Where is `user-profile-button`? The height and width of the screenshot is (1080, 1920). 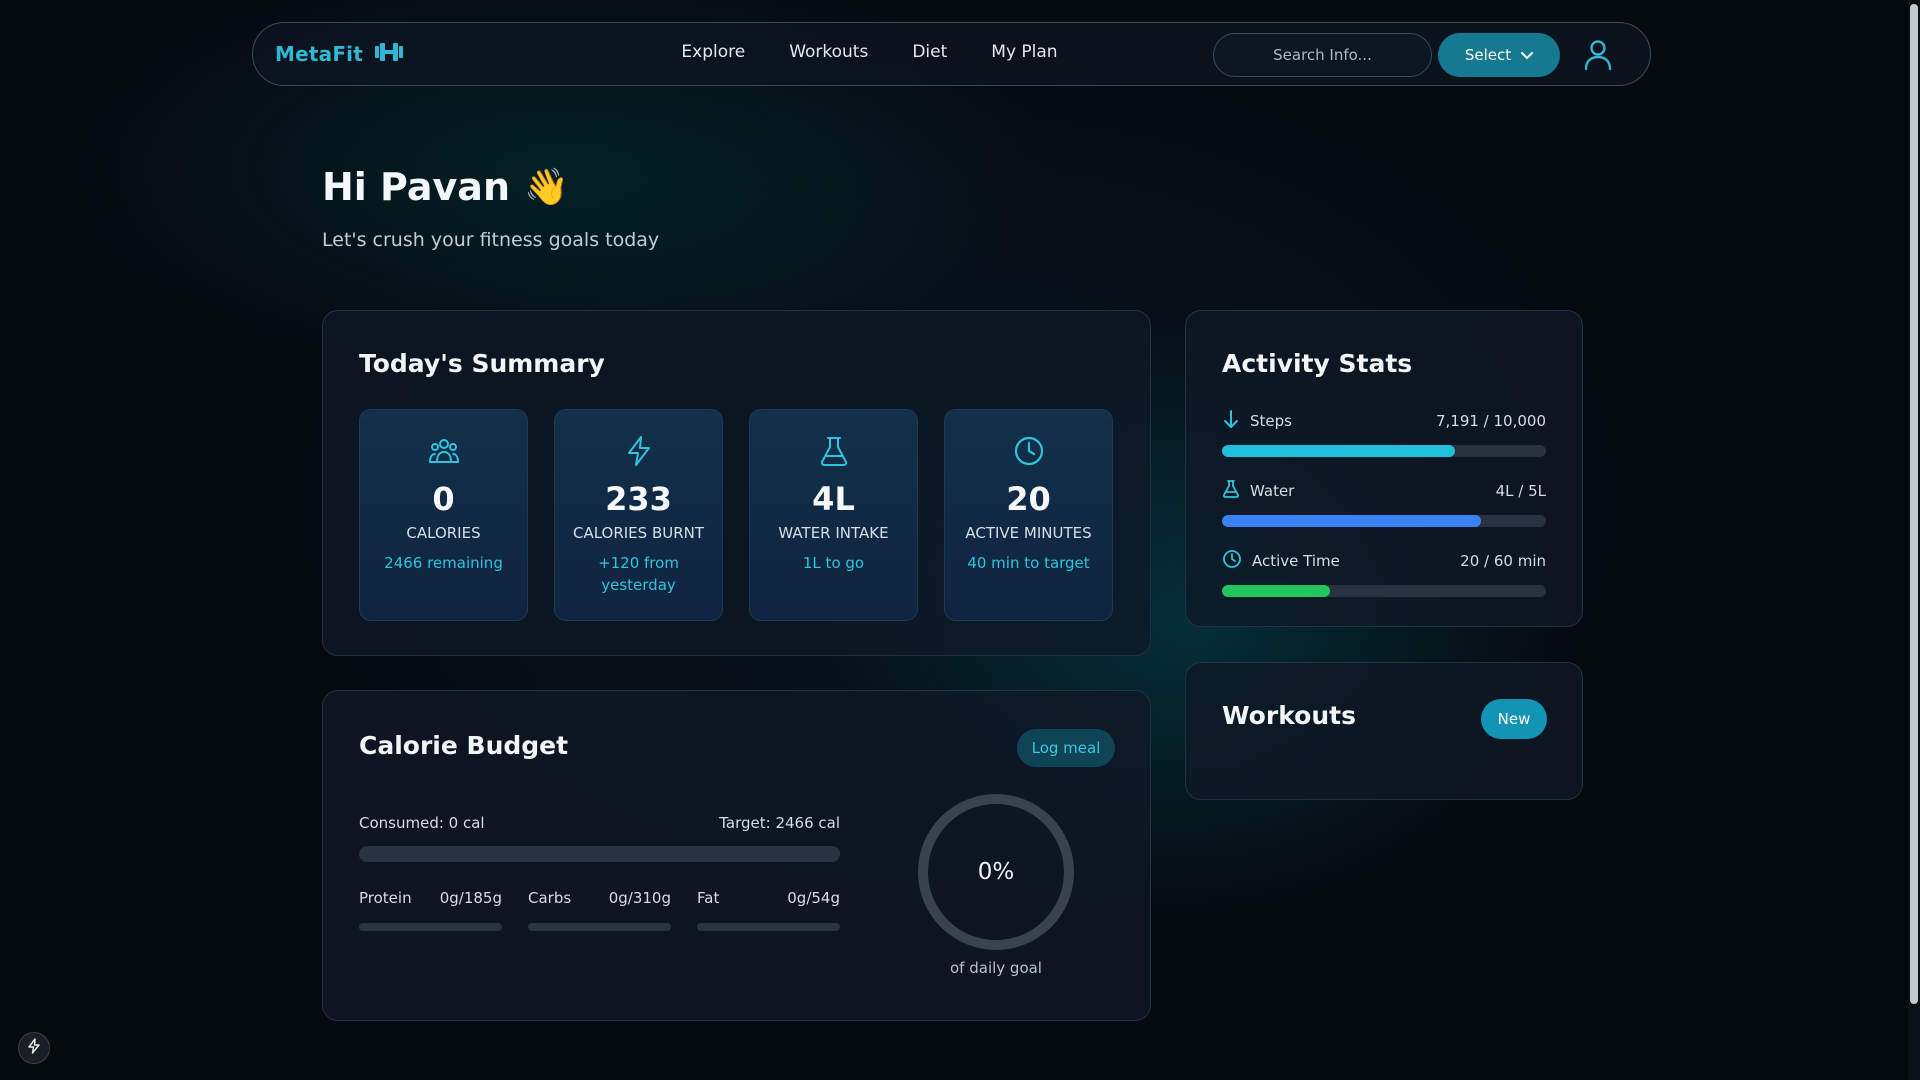 user-profile-button is located at coordinates (1598, 55).